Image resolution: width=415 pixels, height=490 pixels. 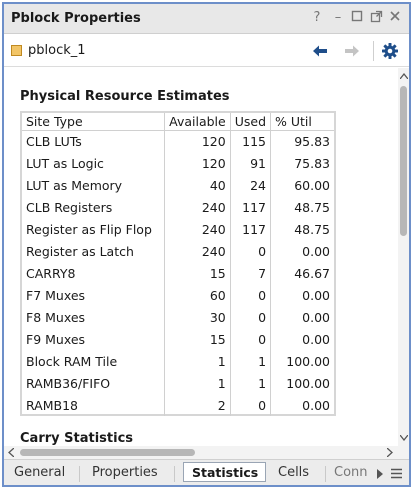 I want to click on maximize-button, so click(x=357, y=18).